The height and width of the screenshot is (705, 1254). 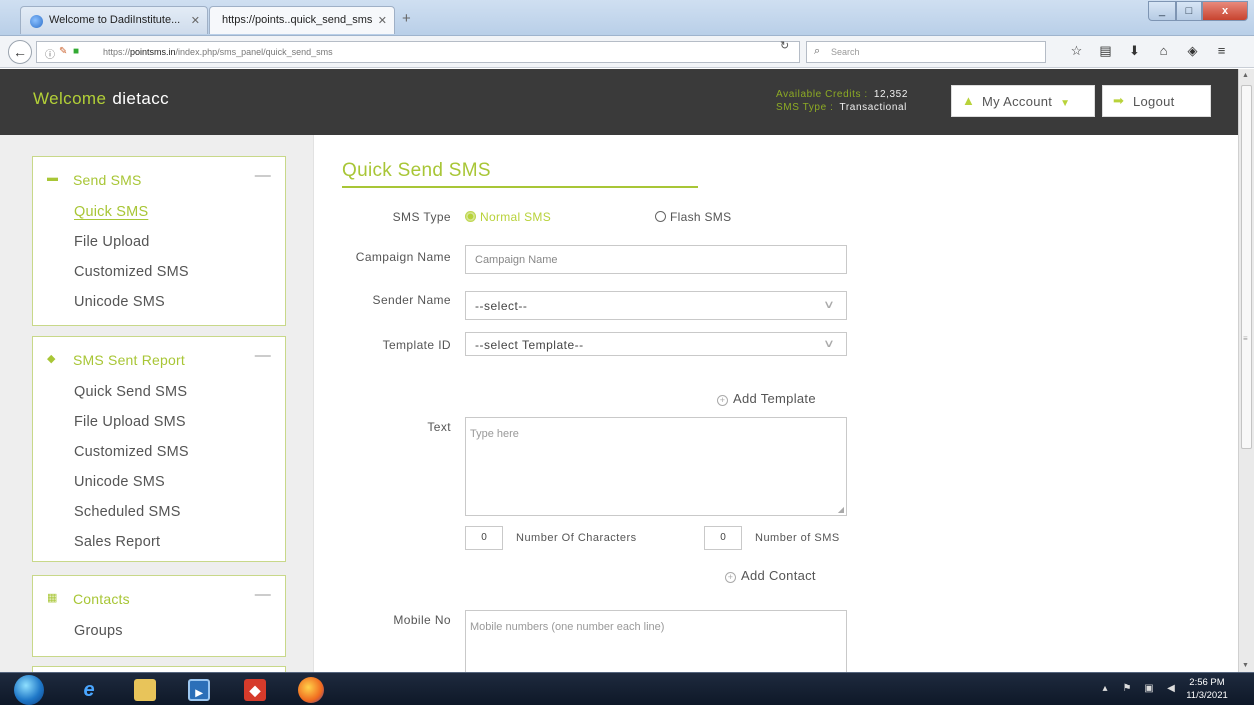 What do you see at coordinates (1221, 51) in the screenshot?
I see `menu-icon: ≡` at bounding box center [1221, 51].